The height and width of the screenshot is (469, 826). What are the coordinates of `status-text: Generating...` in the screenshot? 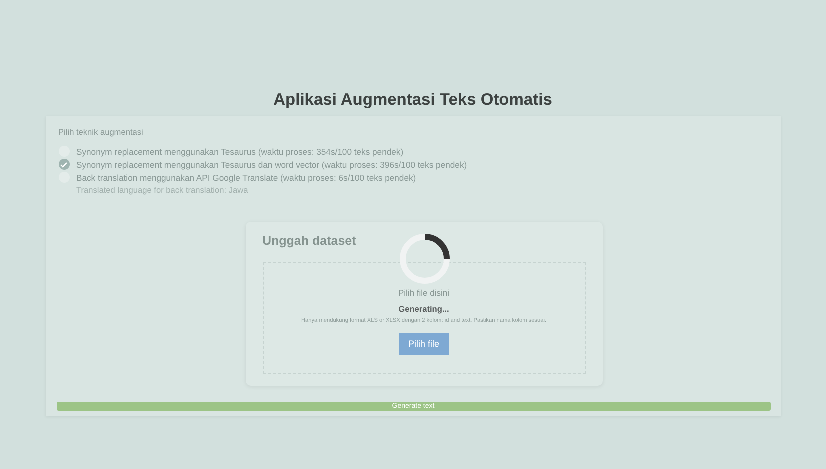 It's located at (424, 309).